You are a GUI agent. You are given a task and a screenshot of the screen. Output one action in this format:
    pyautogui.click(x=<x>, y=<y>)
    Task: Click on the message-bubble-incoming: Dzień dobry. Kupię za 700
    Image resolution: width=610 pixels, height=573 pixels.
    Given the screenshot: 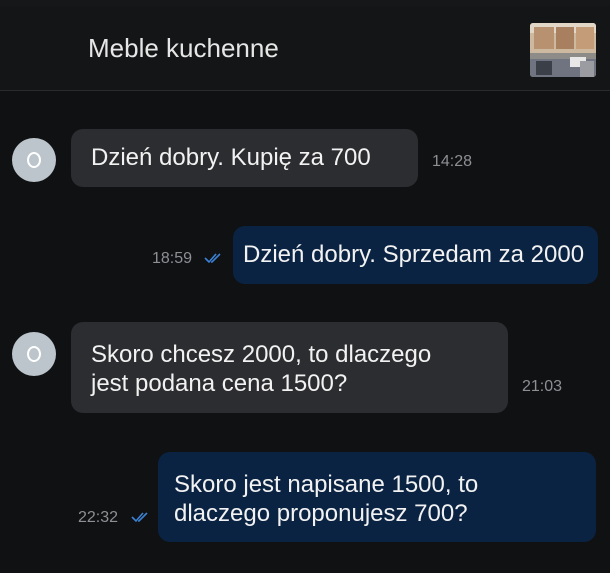 What is the action you would take?
    pyautogui.click(x=244, y=158)
    